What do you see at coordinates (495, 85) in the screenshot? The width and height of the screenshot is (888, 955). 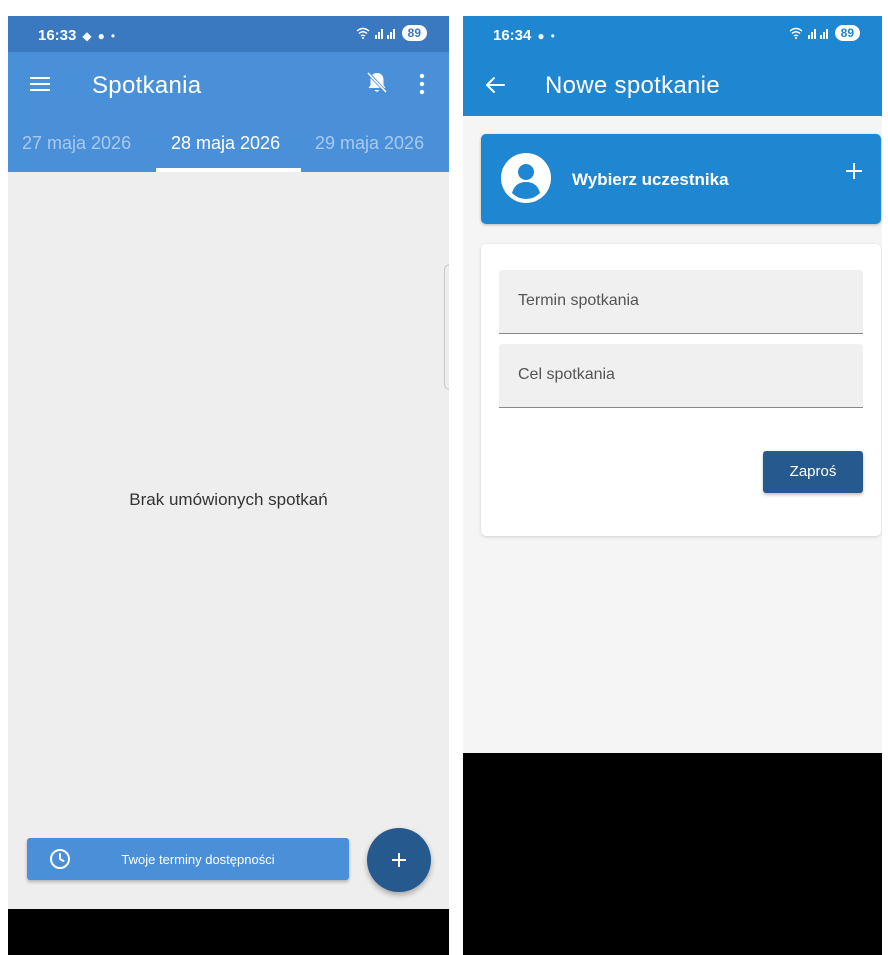 I see `back-arrow-icon` at bounding box center [495, 85].